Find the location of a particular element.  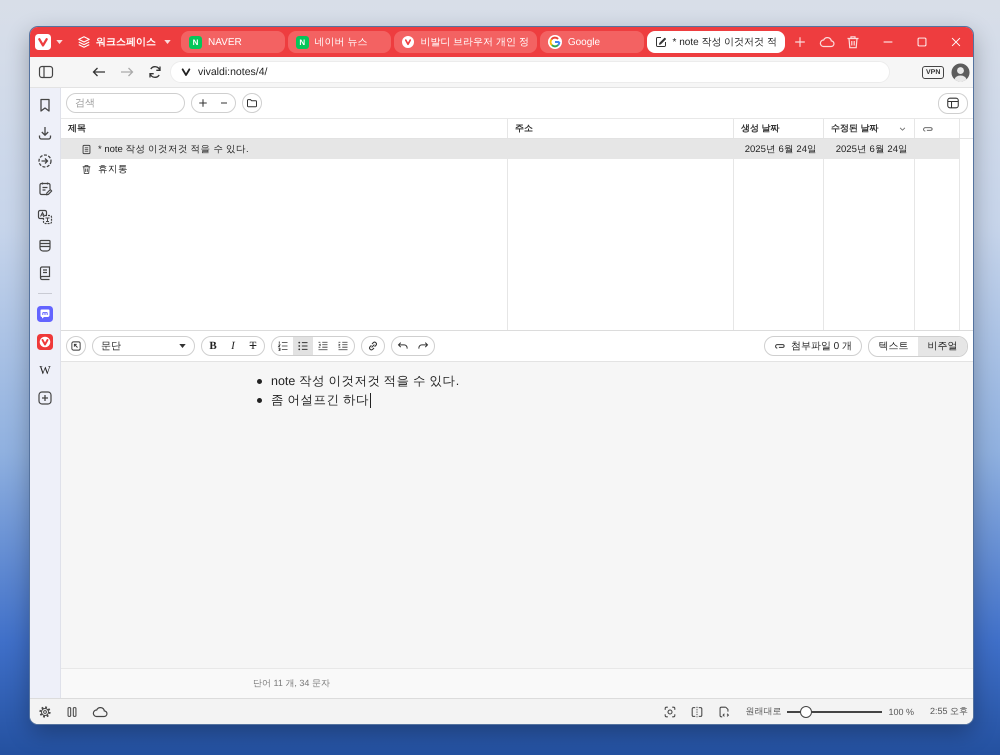

italic-button: I is located at coordinates (233, 346).